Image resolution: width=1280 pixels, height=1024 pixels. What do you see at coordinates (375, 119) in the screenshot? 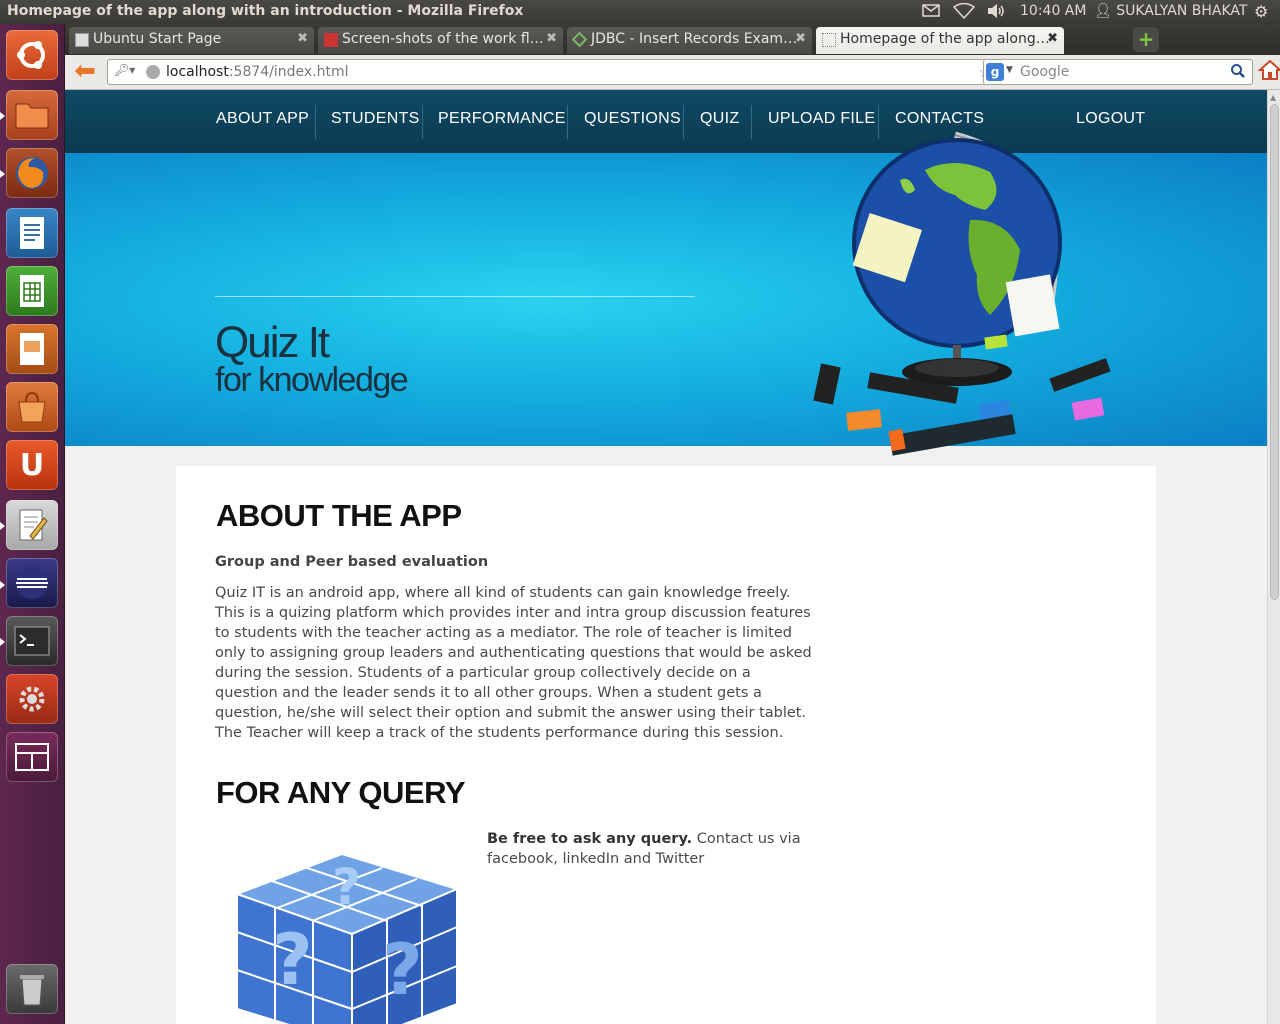
I see `nav-students: STUDENTS` at bounding box center [375, 119].